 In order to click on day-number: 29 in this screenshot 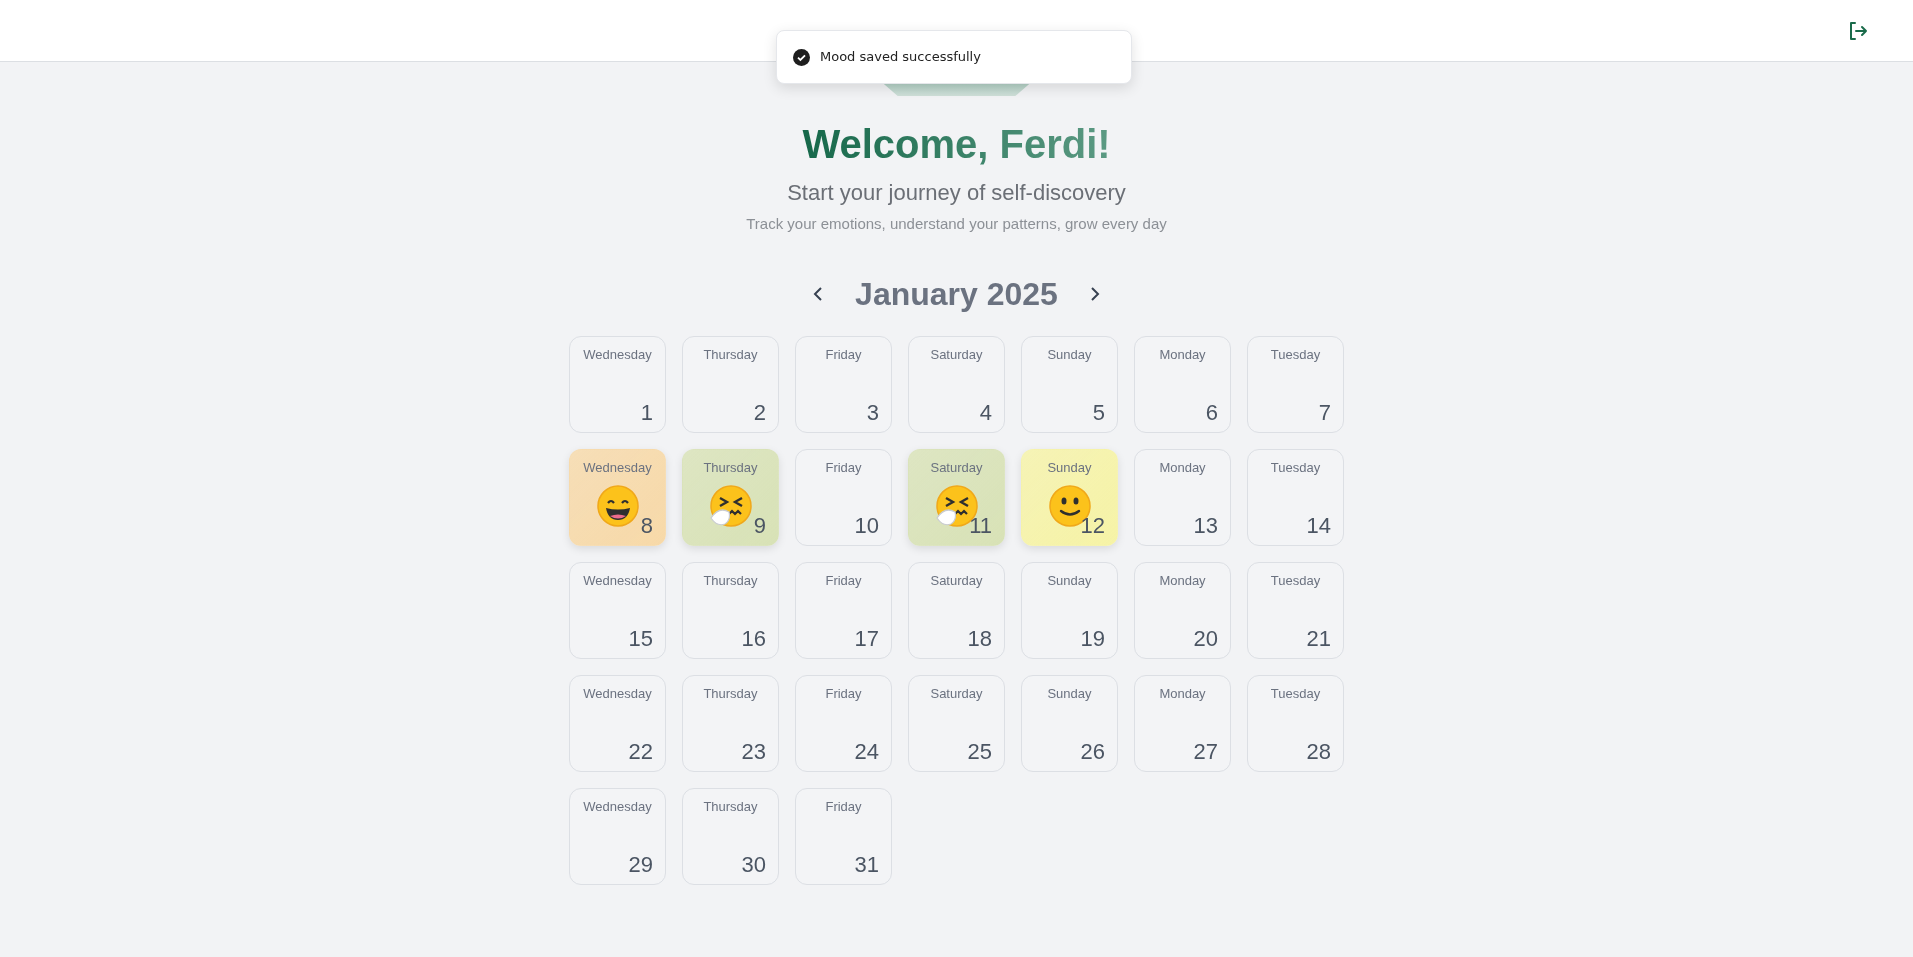, I will do `click(640, 864)`.